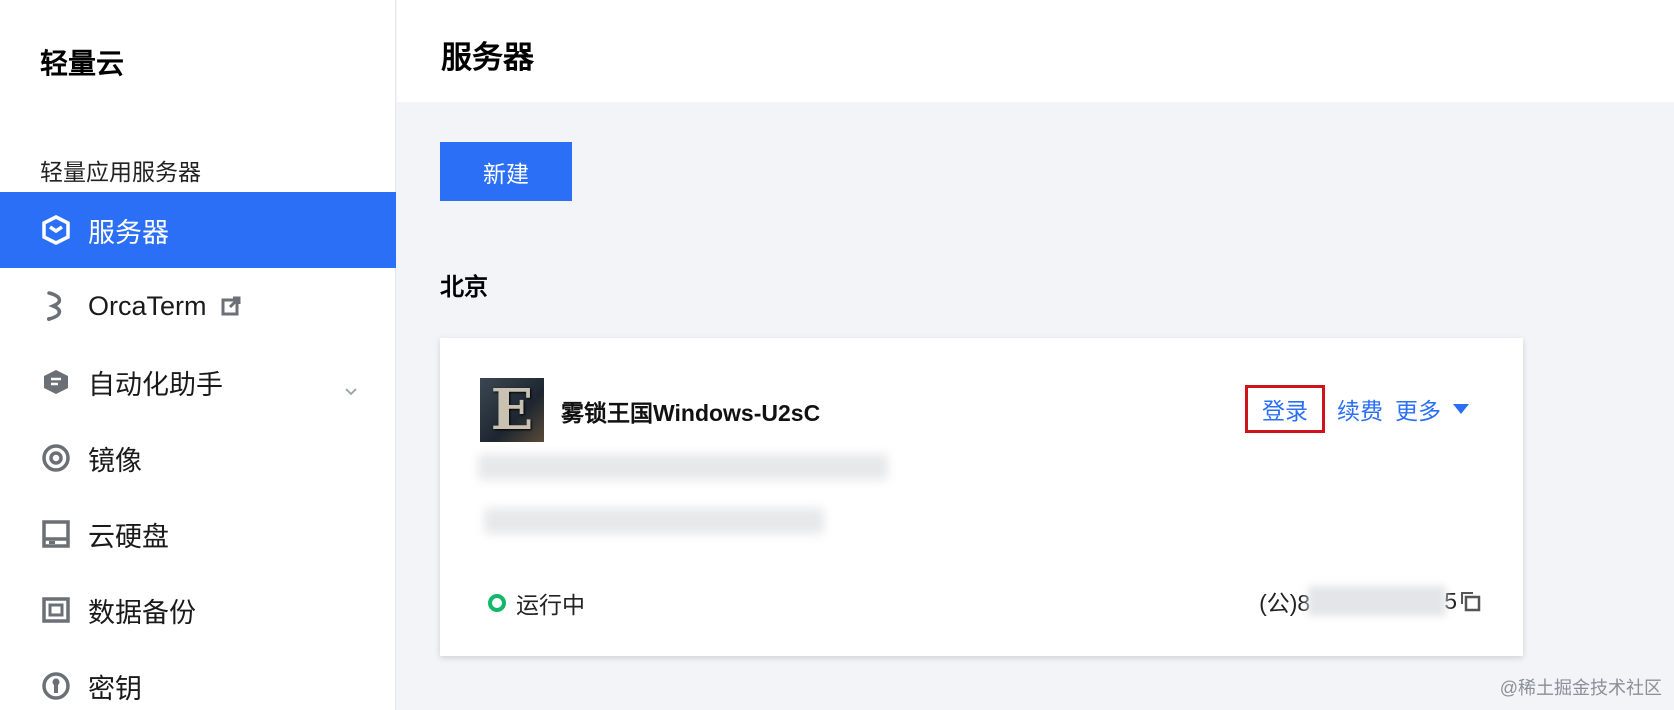 This screenshot has width=1674, height=710. Describe the element at coordinates (487, 57) in the screenshot. I see `page-title: 服务器` at that location.